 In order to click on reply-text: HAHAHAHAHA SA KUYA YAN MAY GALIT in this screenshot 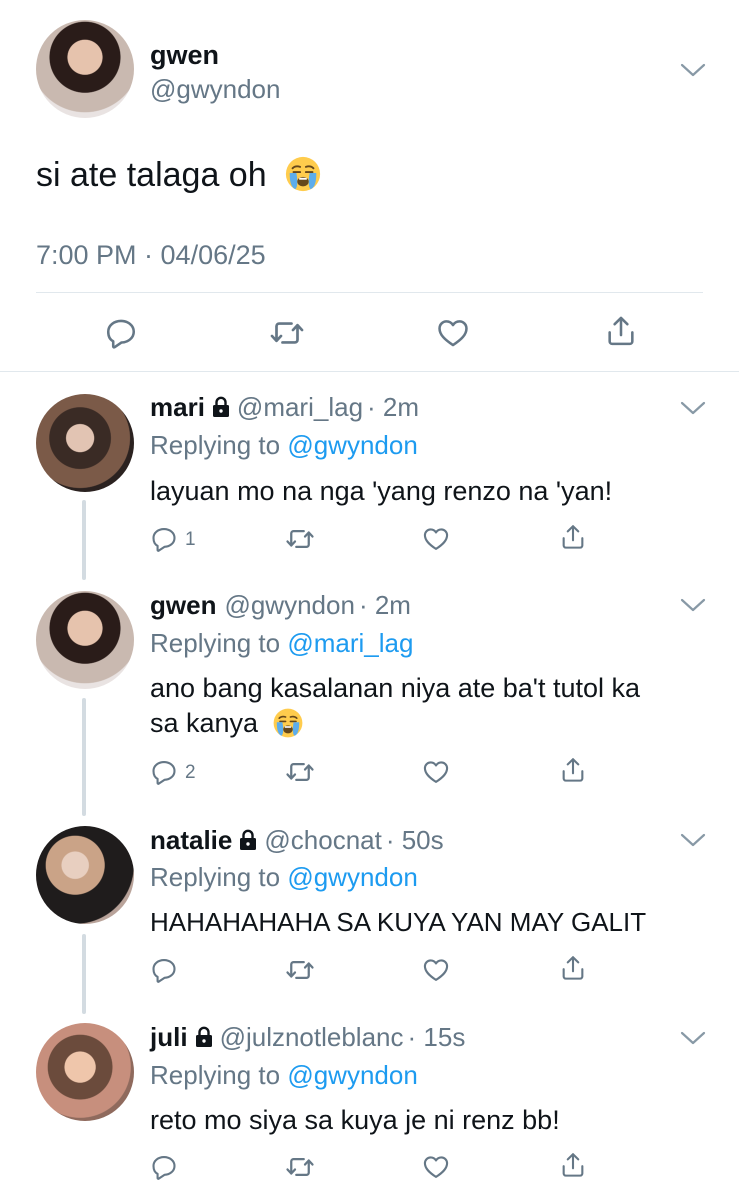, I will do `click(398, 922)`.